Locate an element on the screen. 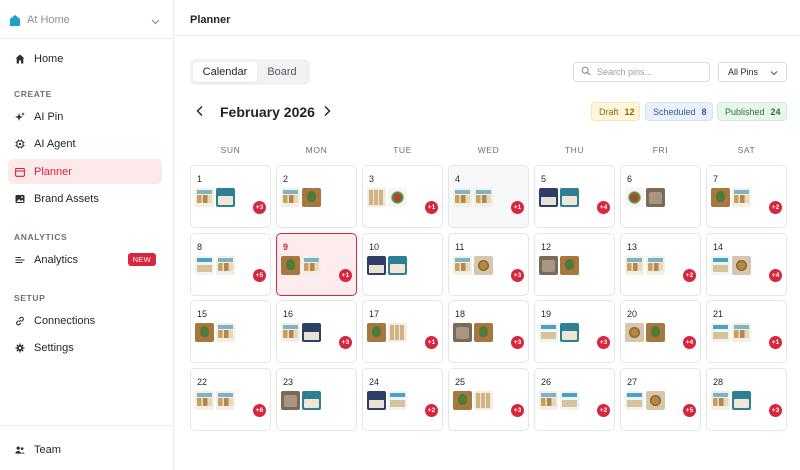 The image size is (800, 470). calendar-day: 3 +1 is located at coordinates (402, 196).